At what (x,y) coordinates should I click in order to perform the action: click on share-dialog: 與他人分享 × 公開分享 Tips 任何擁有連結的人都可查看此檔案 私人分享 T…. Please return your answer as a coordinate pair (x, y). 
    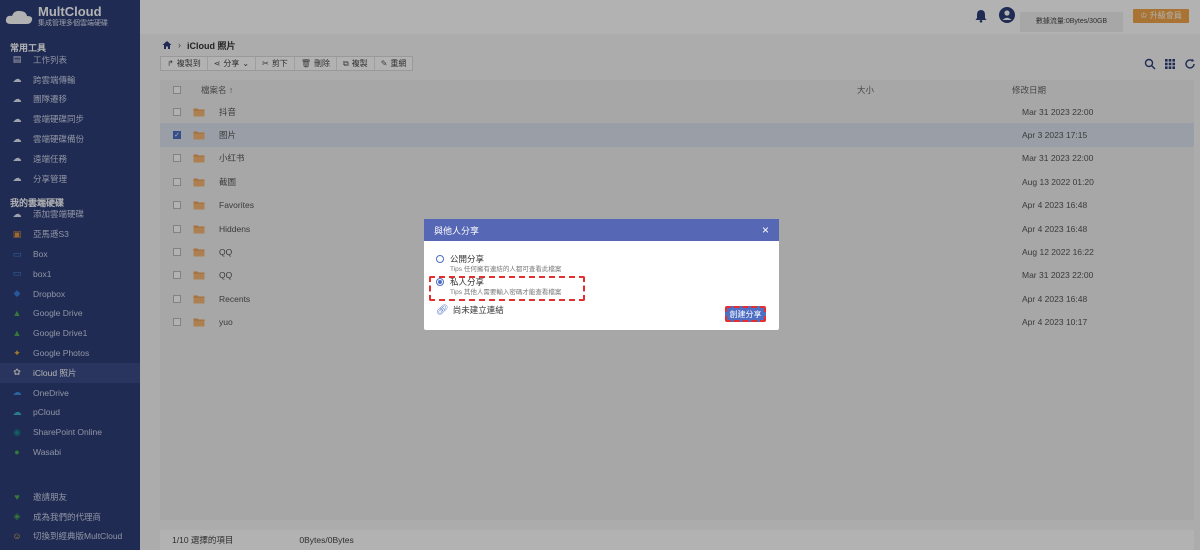
    Looking at the image, I should click on (601, 274).